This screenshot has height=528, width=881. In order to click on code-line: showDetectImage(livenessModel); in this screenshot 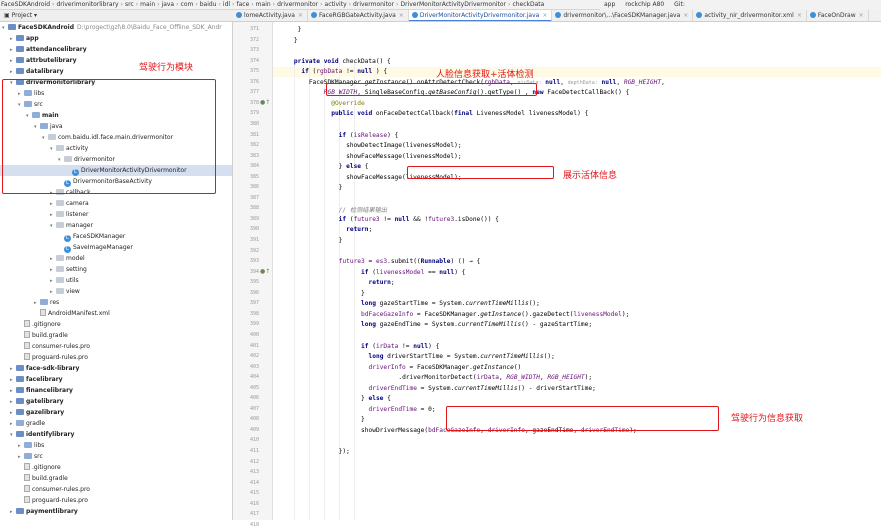, I will do `click(403, 145)`.